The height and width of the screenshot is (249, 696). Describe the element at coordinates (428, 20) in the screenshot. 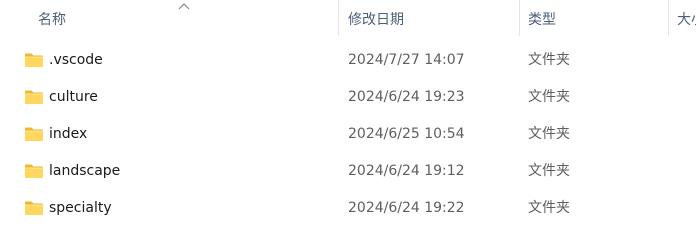

I see `column-header-date: 修改日期` at that location.